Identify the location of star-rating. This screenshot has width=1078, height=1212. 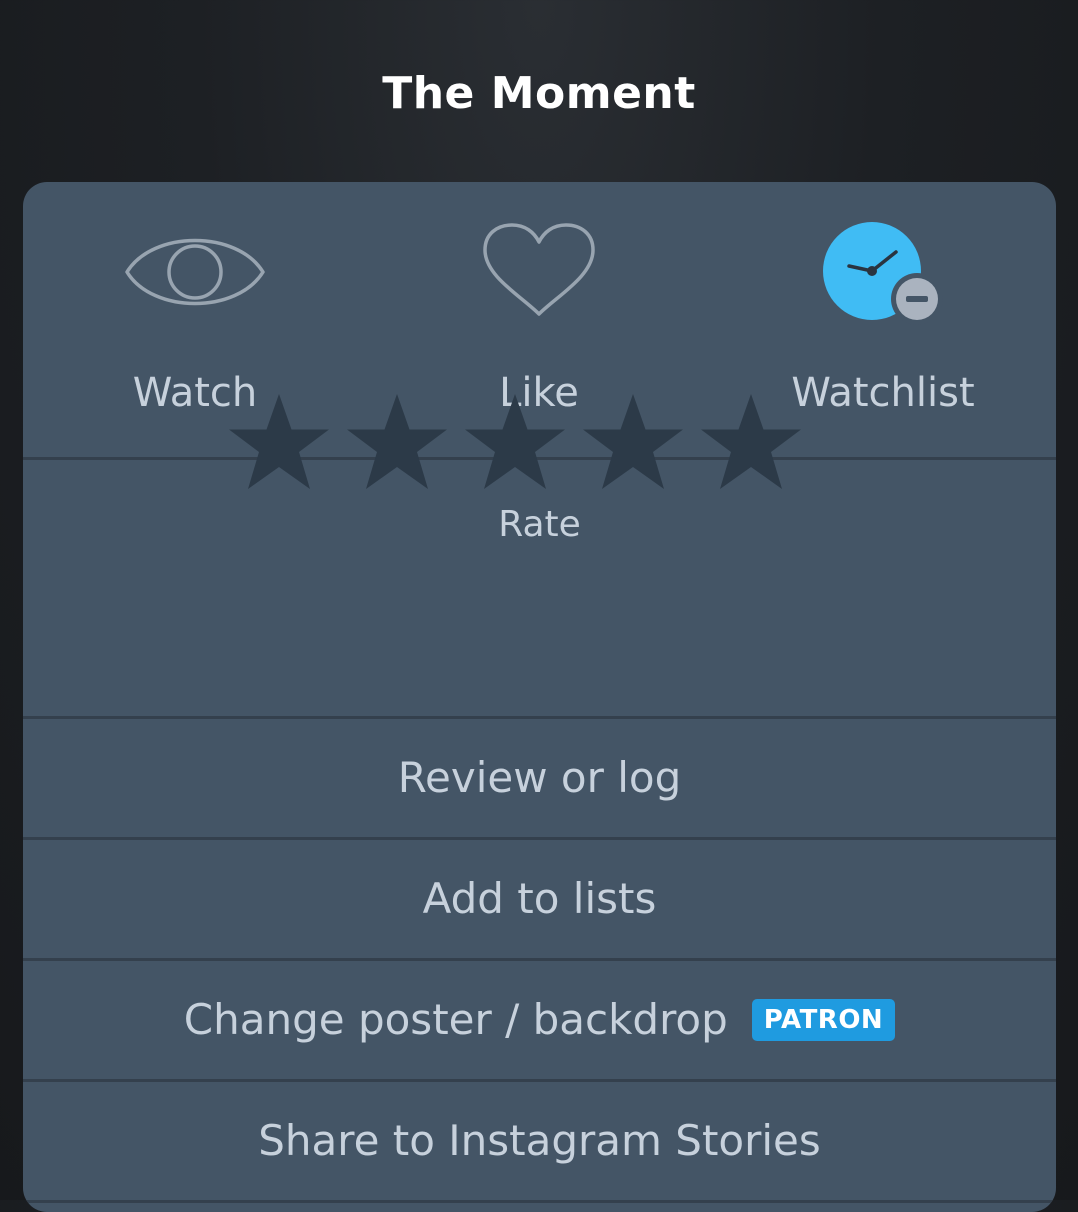
(516, 442).